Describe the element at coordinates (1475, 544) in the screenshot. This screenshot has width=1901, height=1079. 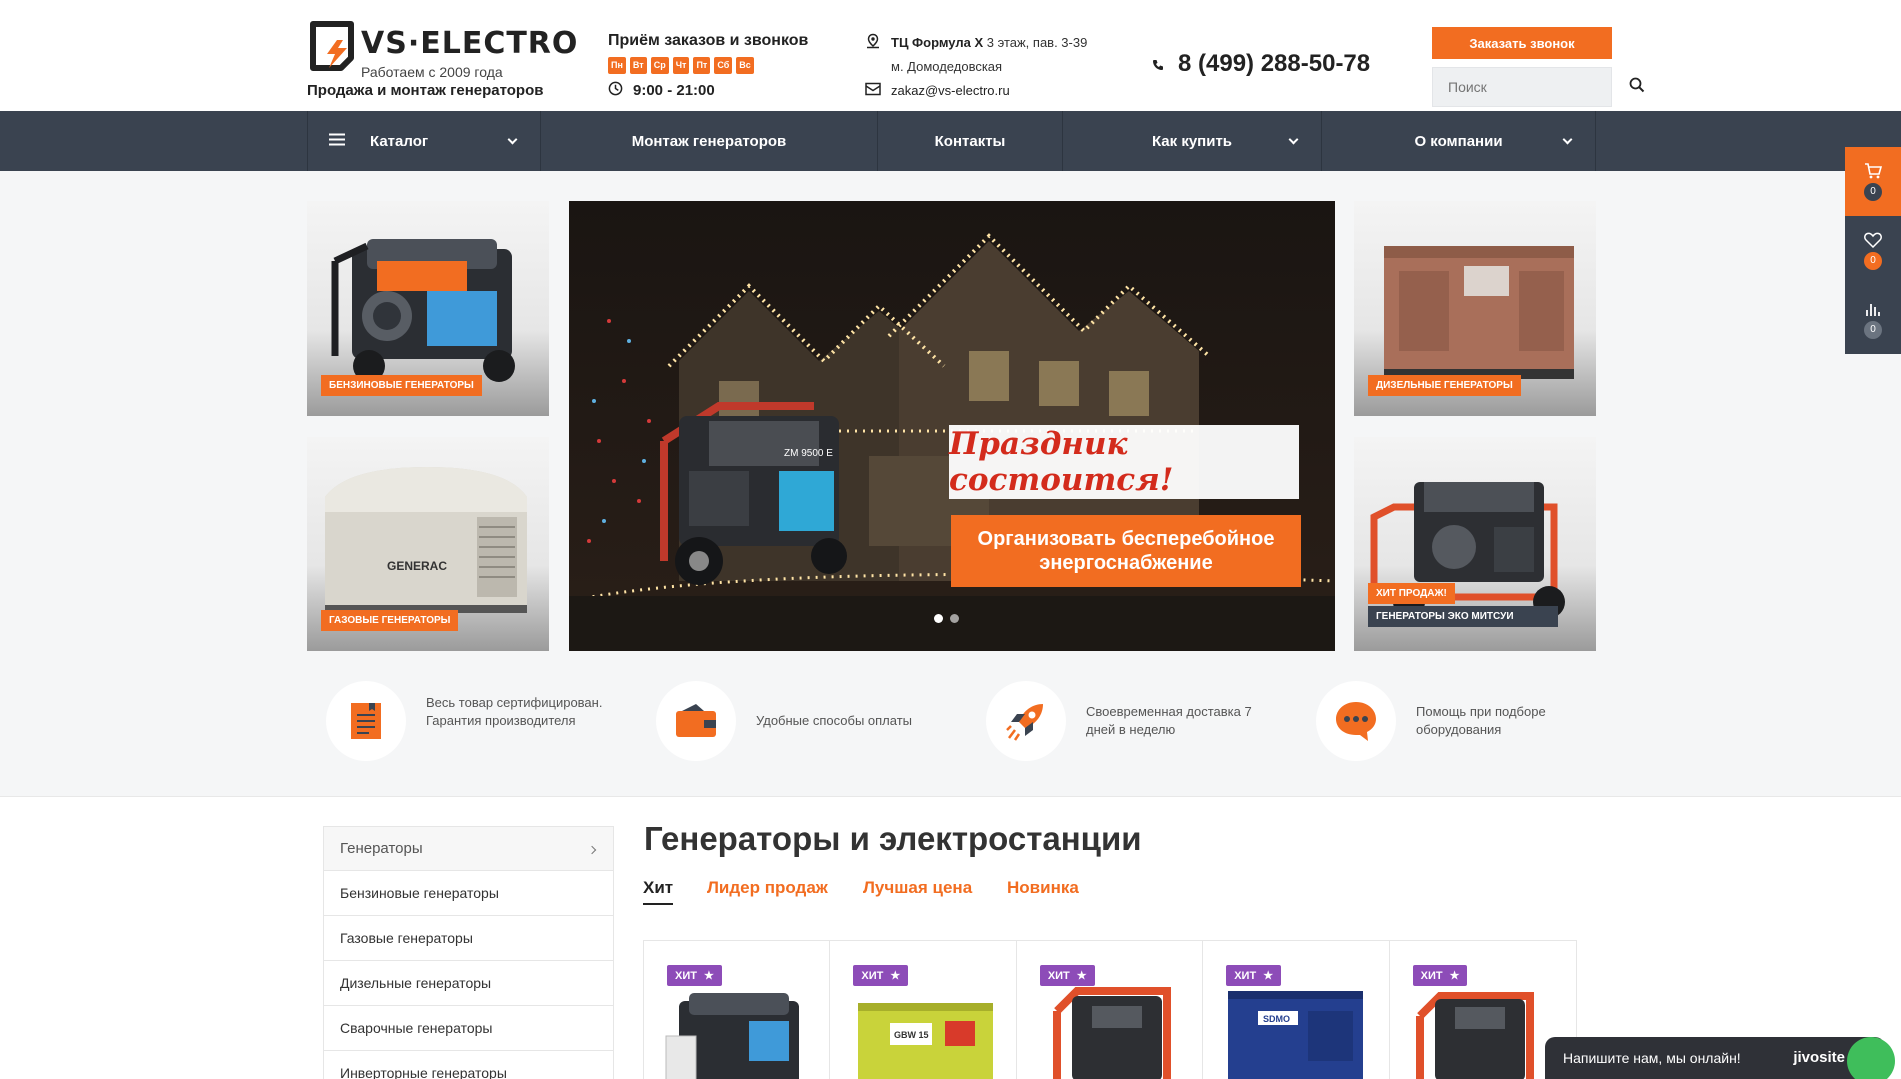
I see `category-tile-mitsui: ХИТ ПРОДАЖ! ГЕНЕРАТОРЫ ЭКО МИТСУИ` at that location.